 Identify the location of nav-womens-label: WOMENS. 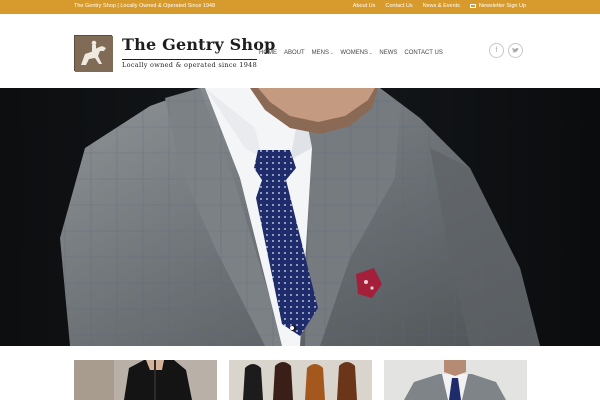
(354, 53).